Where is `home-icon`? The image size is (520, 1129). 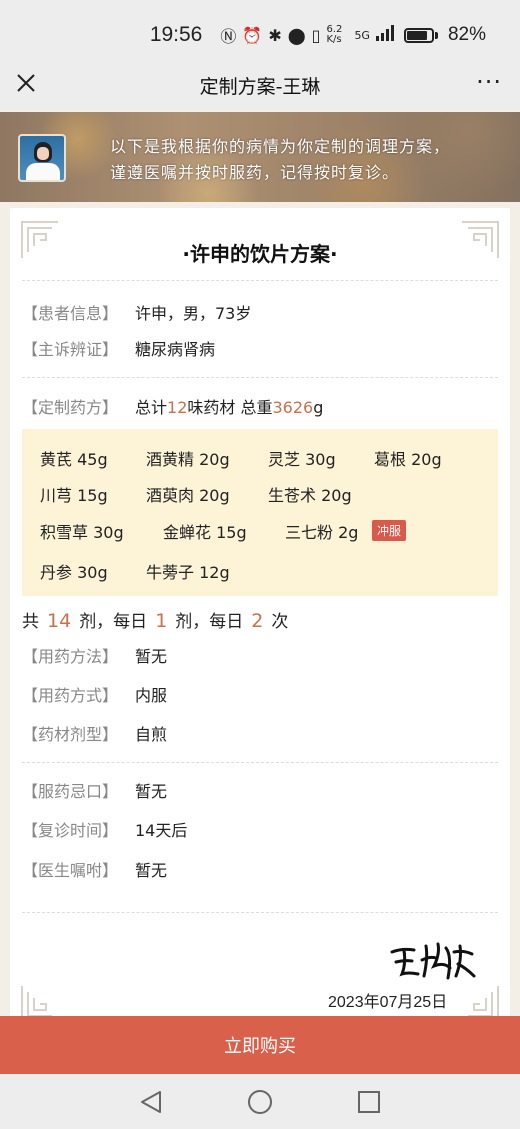
home-icon is located at coordinates (260, 1102).